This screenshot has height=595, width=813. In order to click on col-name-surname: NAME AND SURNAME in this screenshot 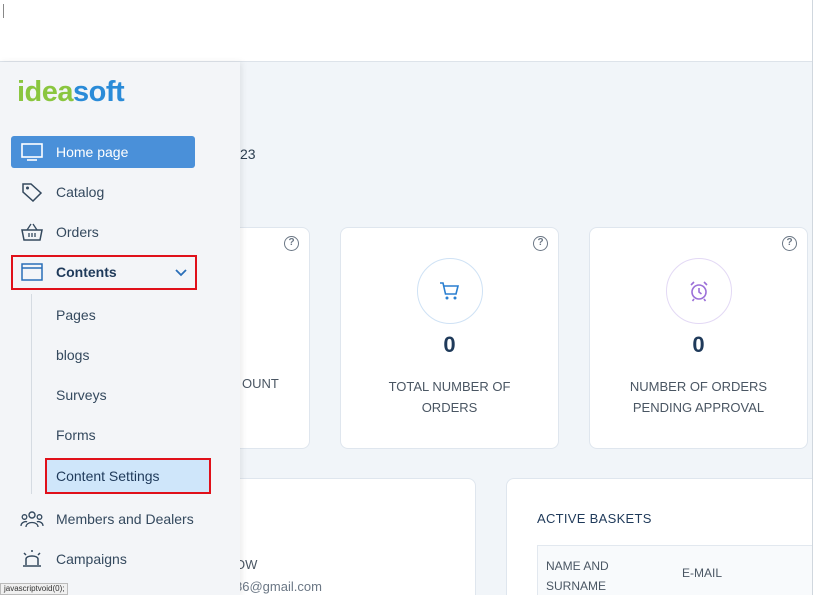, I will do `click(577, 576)`.